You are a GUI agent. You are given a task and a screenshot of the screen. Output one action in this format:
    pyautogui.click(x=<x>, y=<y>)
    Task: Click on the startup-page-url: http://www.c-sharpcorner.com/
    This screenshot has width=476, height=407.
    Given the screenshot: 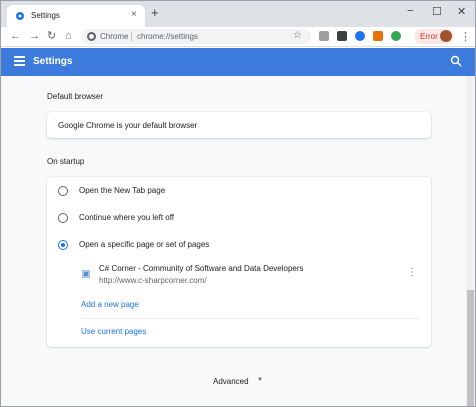 What is the action you would take?
    pyautogui.click(x=153, y=280)
    